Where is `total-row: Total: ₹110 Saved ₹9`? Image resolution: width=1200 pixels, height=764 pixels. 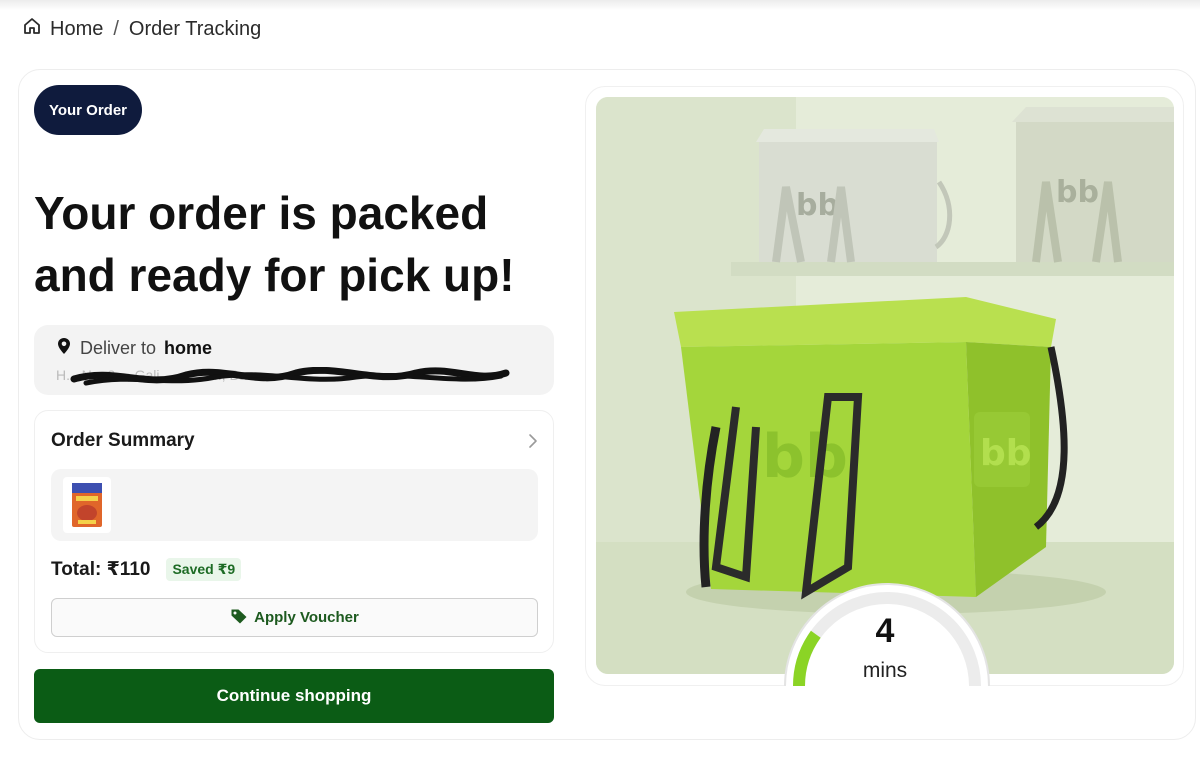
total-row: Total: ₹110 Saved ₹9 is located at coordinates (146, 569).